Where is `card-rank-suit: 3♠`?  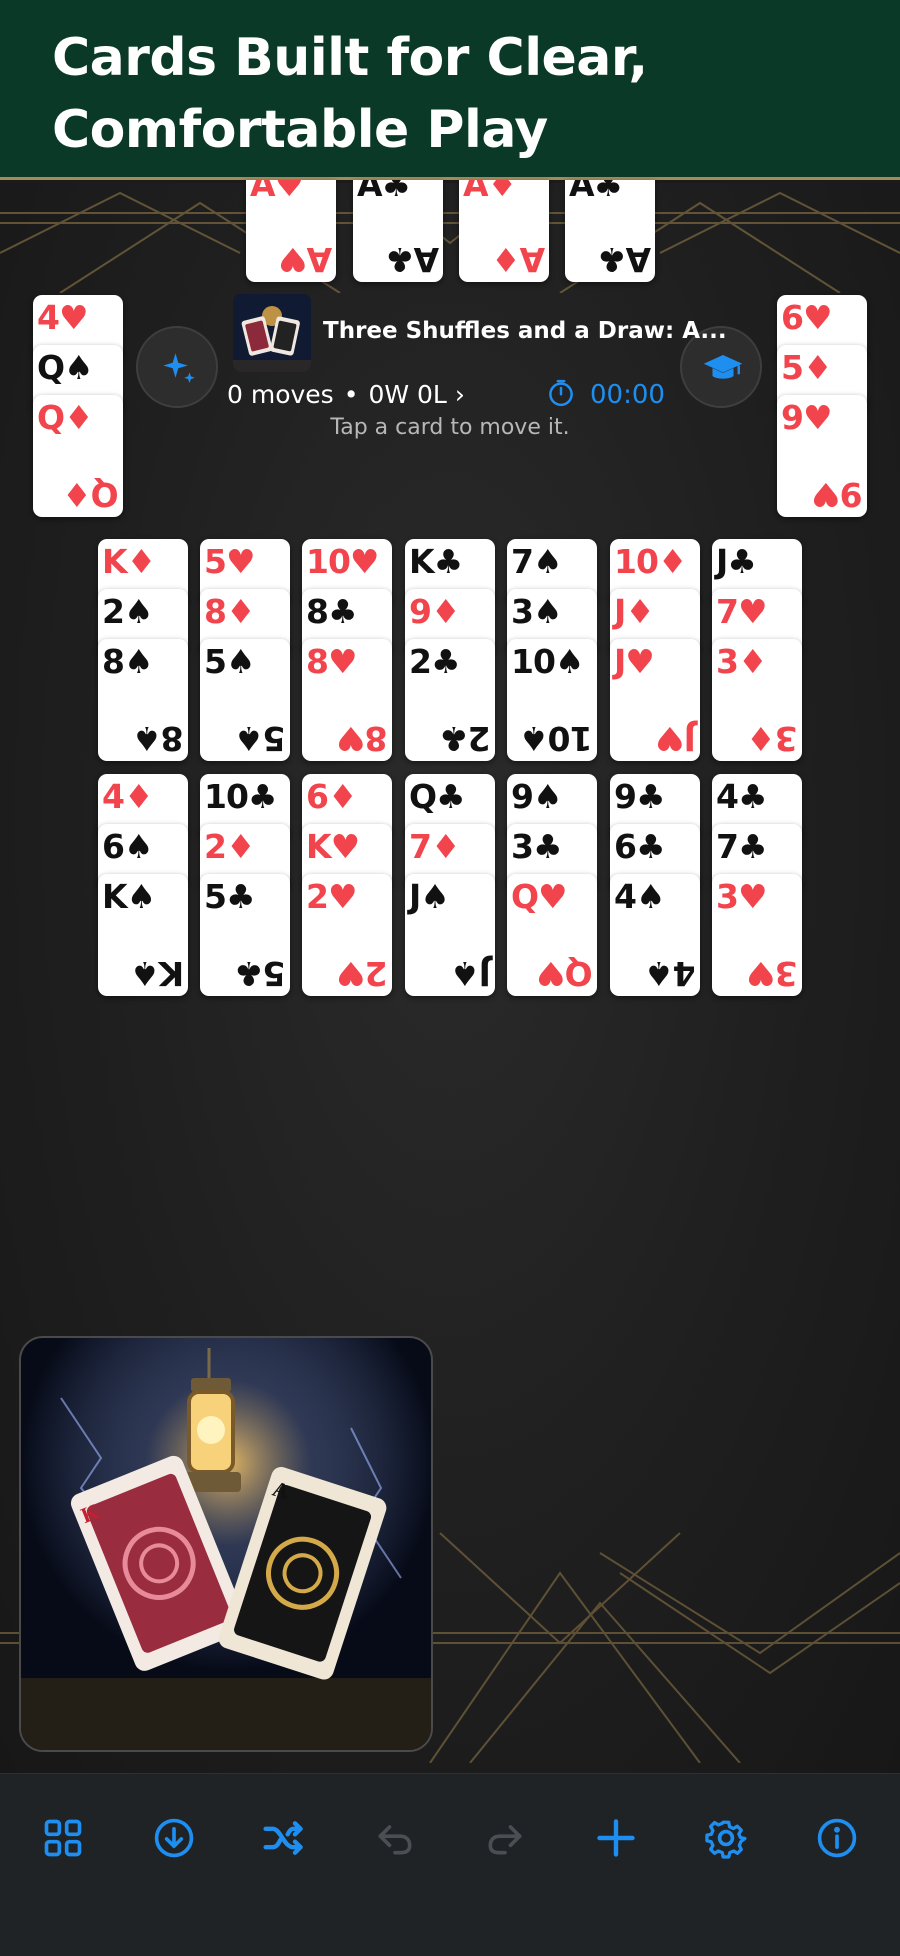 card-rank-suit: 3♠ is located at coordinates (537, 611).